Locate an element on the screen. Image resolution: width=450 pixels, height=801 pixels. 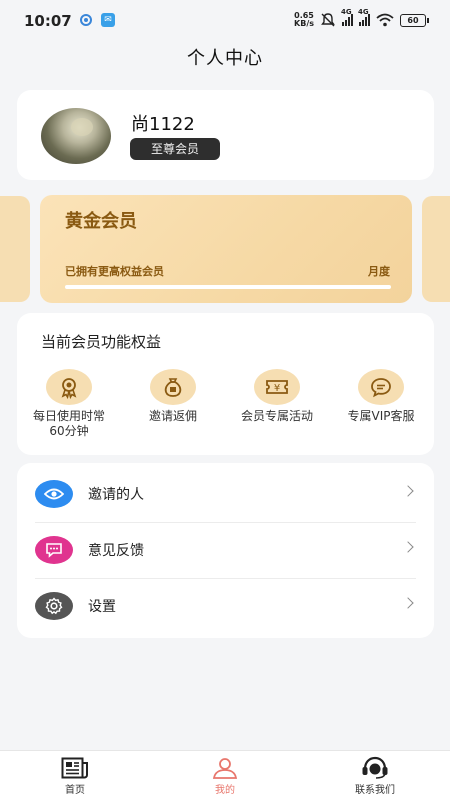
membership-progress-track is located at coordinates (228, 287).